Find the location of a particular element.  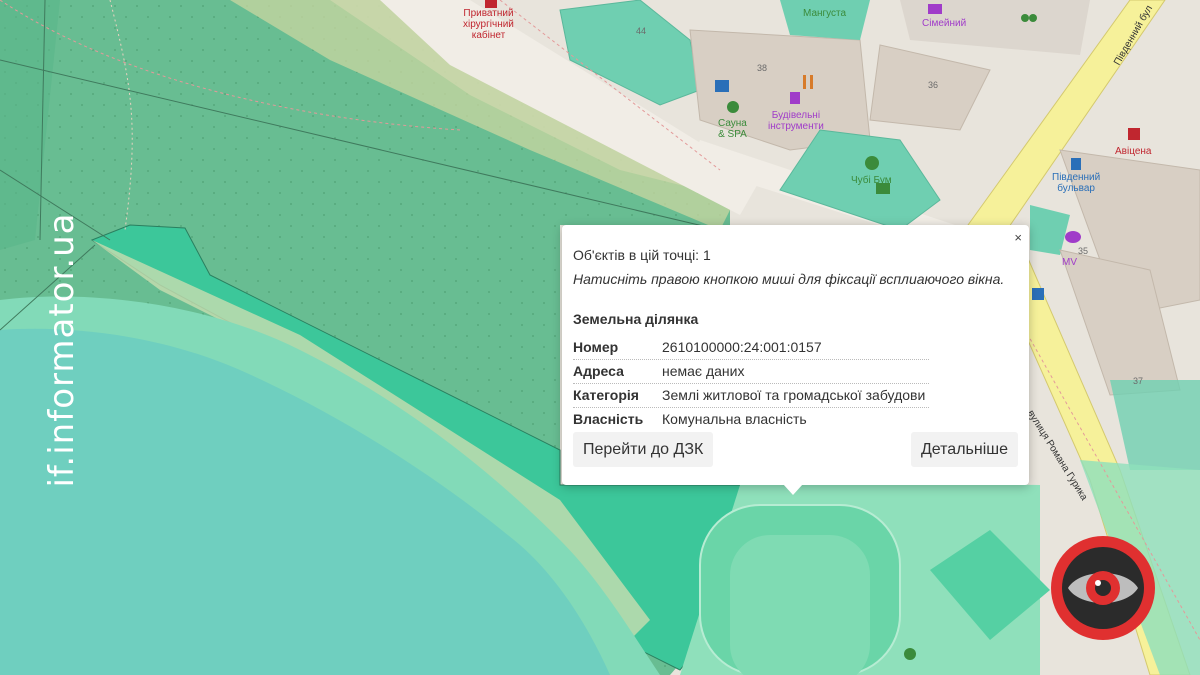

eye-logo-icon is located at coordinates (1103, 588).